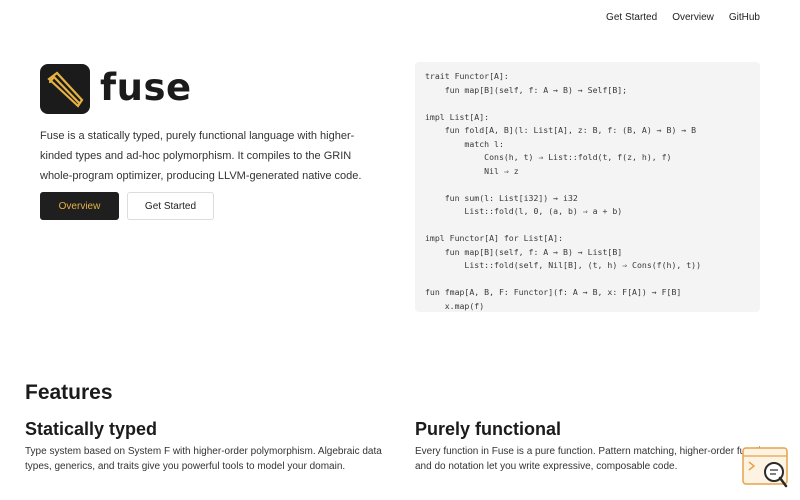 The height and width of the screenshot is (500, 800). I want to click on top-nav: Get Started Overview GitHub, so click(683, 17).